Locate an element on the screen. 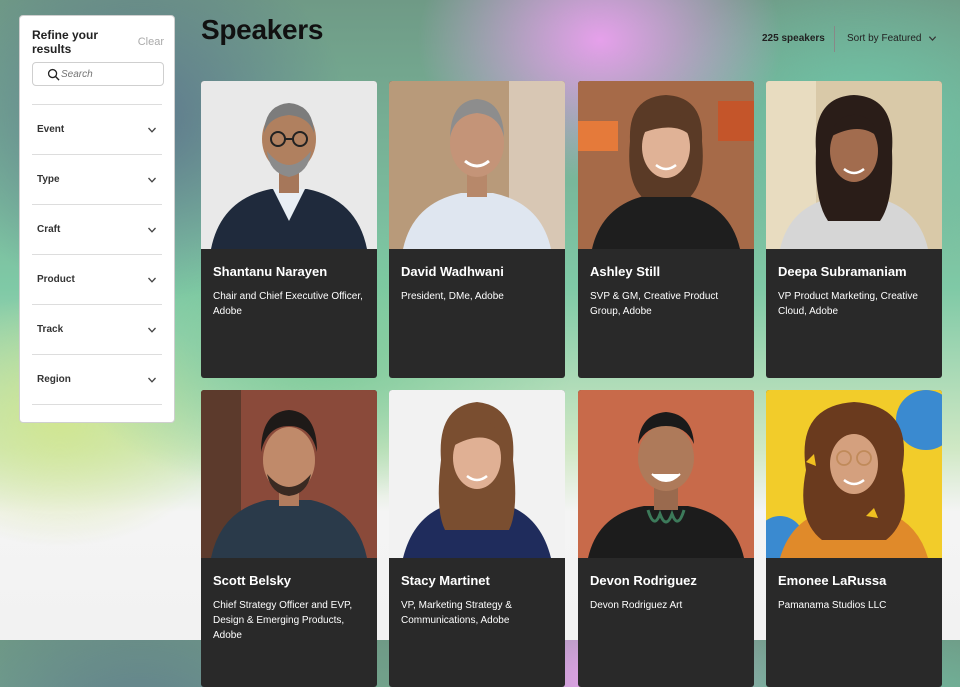  filter-region: Region is located at coordinates (97, 379).